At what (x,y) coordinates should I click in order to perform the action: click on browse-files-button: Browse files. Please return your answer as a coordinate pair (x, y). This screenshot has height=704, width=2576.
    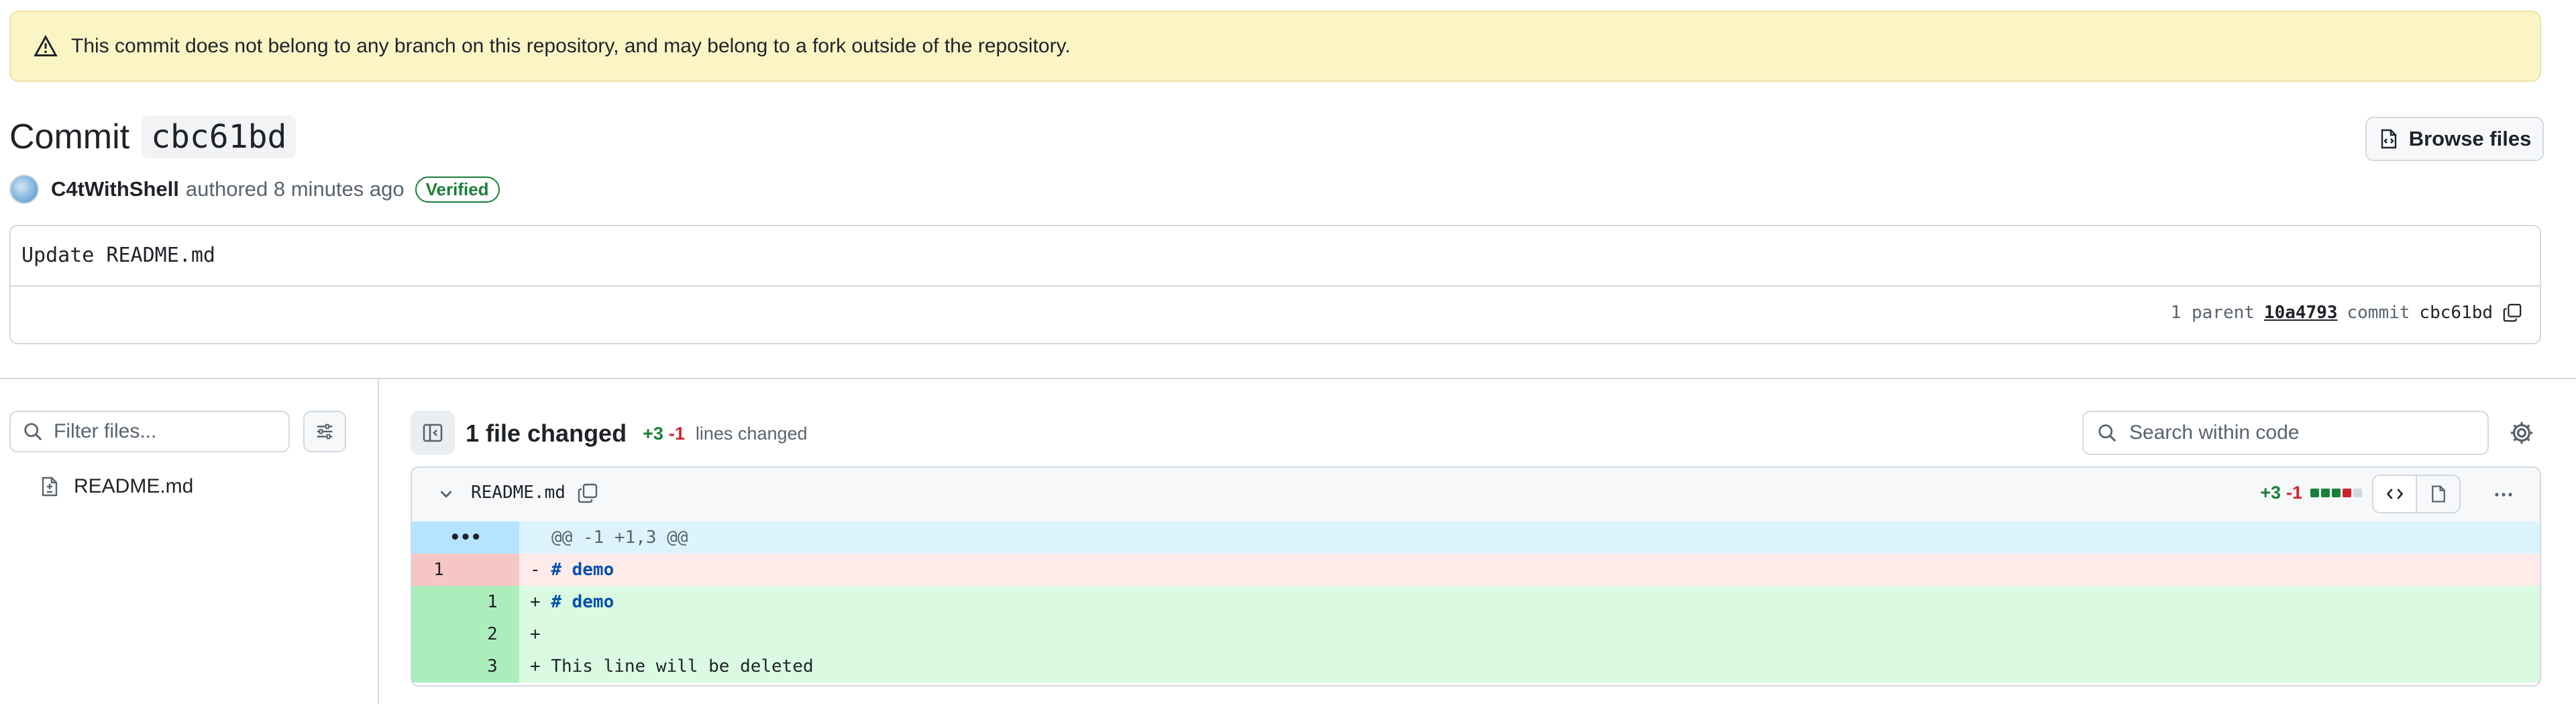
    Looking at the image, I should click on (2454, 139).